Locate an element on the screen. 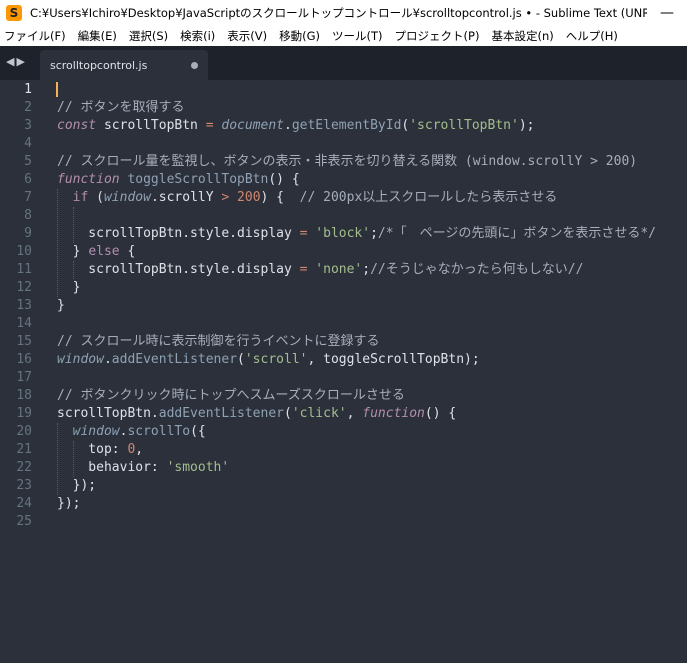 The image size is (687, 663). menu-item-9: ヘルプ(H) is located at coordinates (592, 36).